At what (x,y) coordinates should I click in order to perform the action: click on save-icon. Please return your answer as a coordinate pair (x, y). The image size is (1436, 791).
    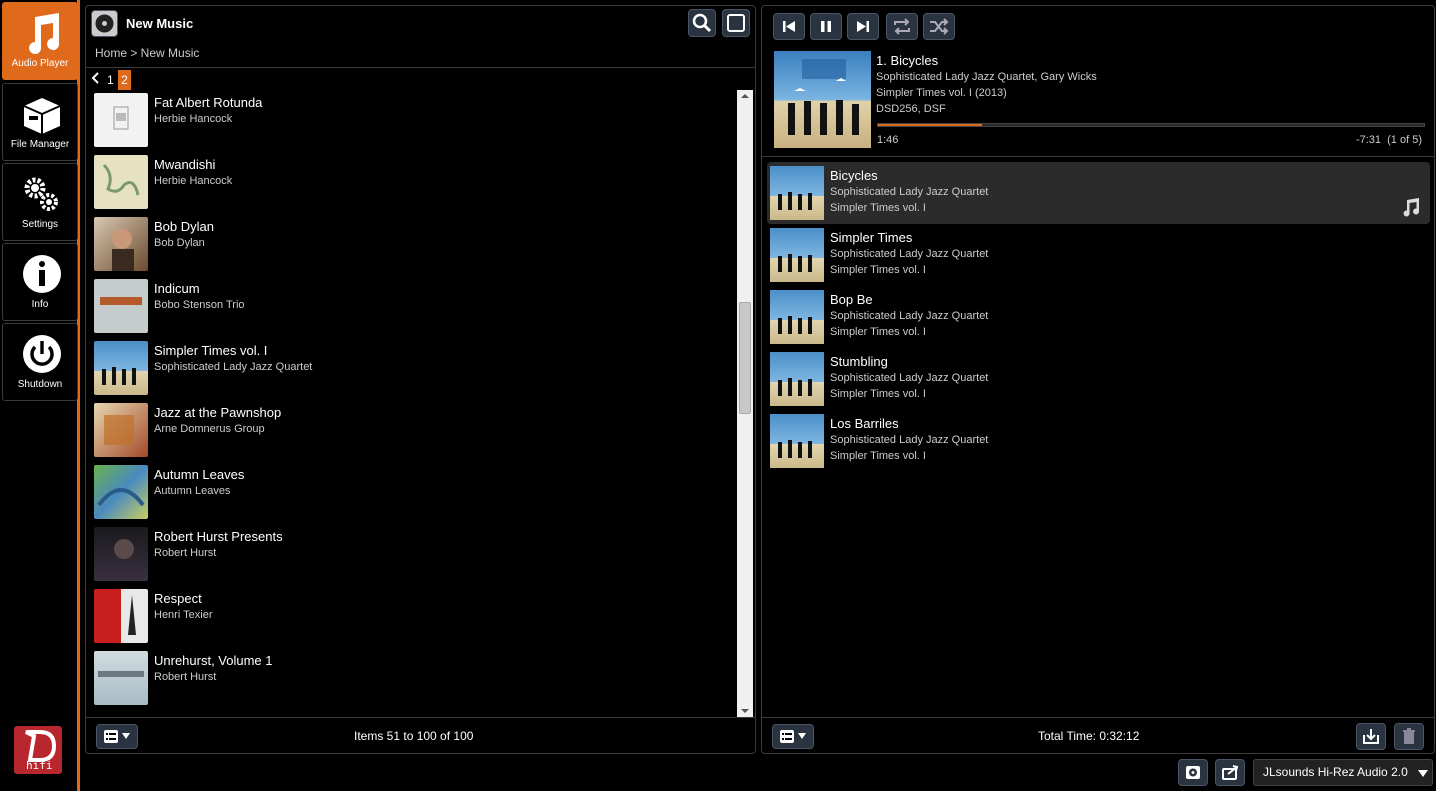
    Looking at the image, I should click on (1371, 736).